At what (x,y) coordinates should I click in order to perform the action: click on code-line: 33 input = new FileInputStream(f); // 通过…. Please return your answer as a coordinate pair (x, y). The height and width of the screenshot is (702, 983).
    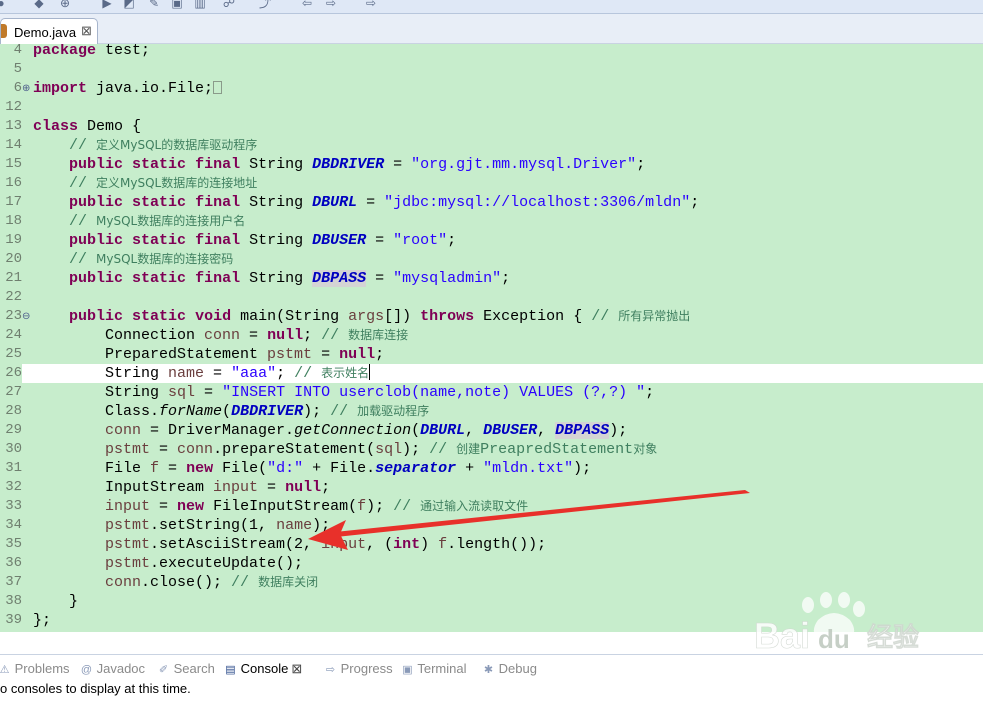
    Looking at the image, I should click on (491, 506).